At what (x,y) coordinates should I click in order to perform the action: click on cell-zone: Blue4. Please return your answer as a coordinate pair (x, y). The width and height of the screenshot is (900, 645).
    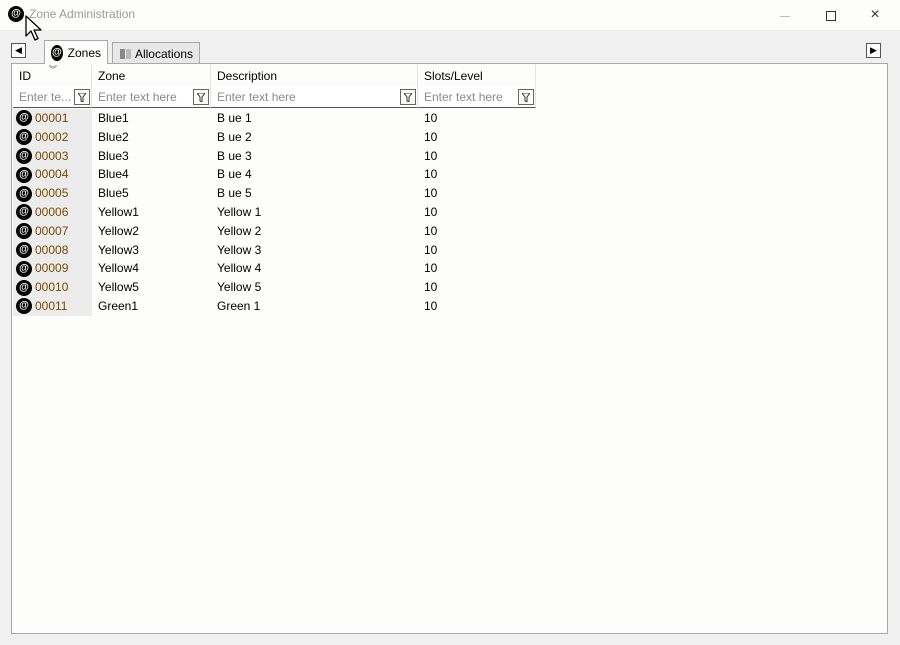
    Looking at the image, I should click on (113, 174).